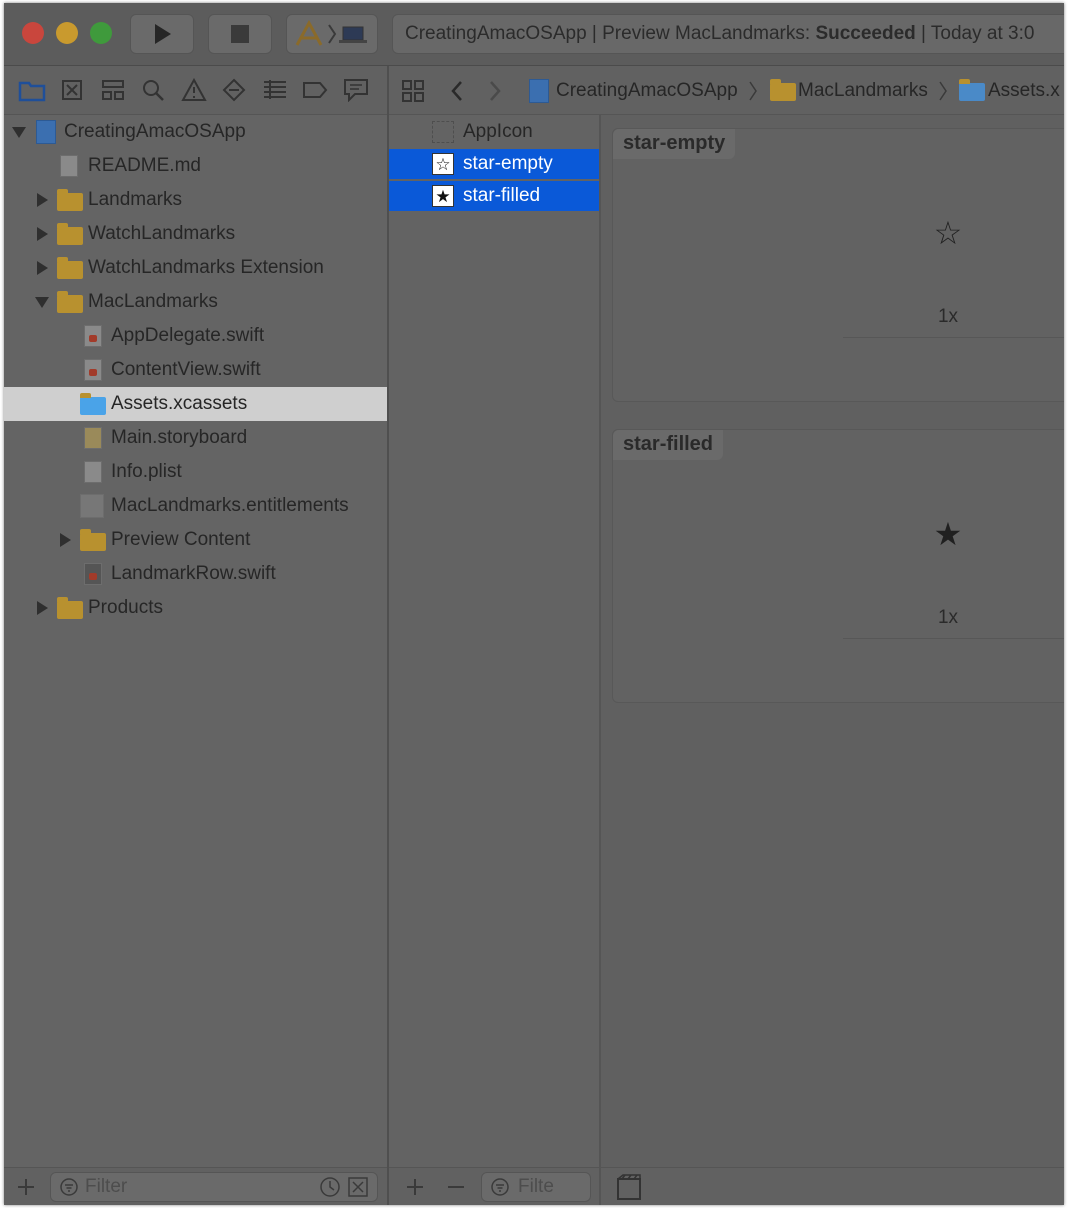 Image resolution: width=1068 pixels, height=1208 pixels. What do you see at coordinates (495, 91) in the screenshot?
I see `forward-icon` at bounding box center [495, 91].